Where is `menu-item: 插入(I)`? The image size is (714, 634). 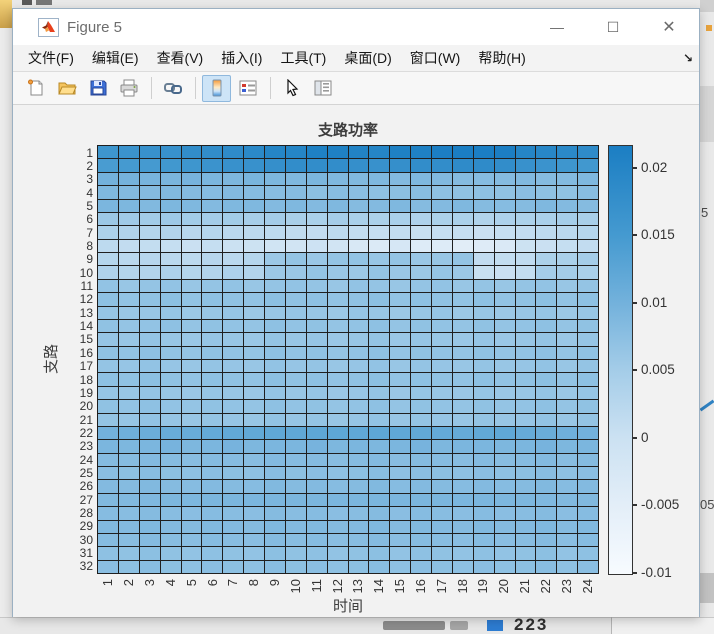 menu-item: 插入(I) is located at coordinates (241, 58).